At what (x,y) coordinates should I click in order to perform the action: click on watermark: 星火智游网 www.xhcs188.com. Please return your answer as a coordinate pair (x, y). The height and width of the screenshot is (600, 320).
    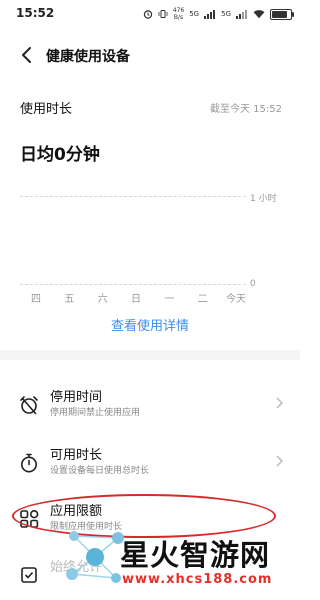
    Looking at the image, I should click on (178, 560).